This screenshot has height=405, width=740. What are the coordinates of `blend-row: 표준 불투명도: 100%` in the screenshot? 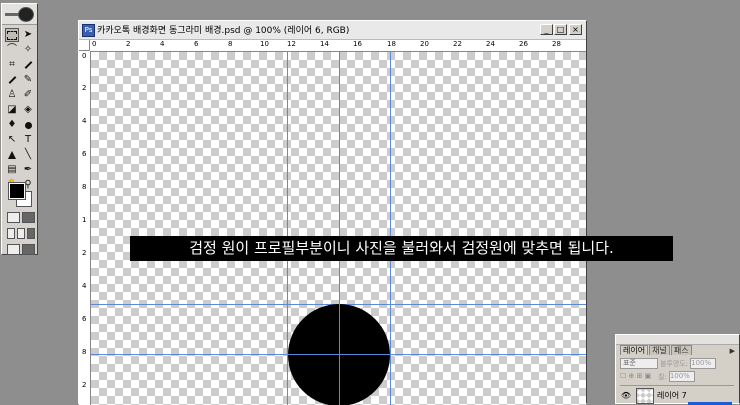 It's located at (668, 363).